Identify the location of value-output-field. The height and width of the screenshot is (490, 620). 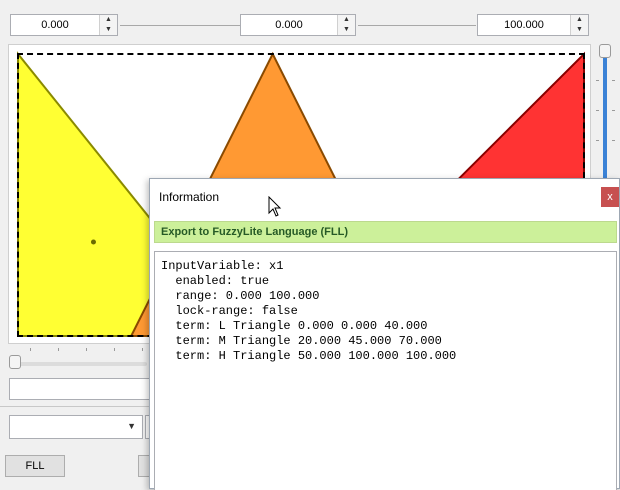
(80, 389).